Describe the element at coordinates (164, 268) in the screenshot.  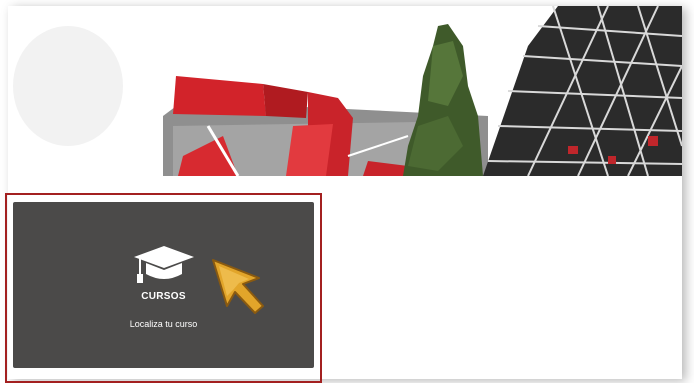
I see `graduation-cap-icon` at that location.